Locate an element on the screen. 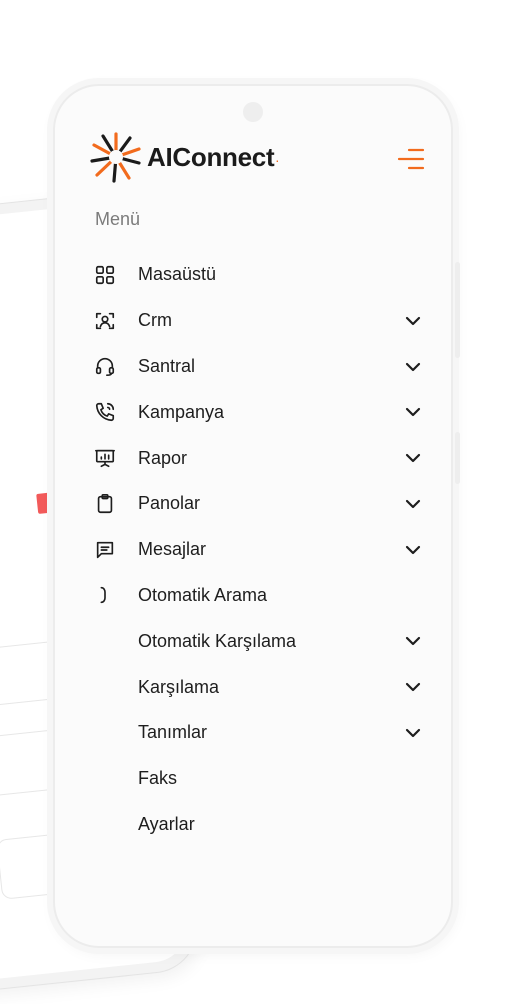 The width and height of the screenshot is (506, 1004). power-button is located at coordinates (457, 458).